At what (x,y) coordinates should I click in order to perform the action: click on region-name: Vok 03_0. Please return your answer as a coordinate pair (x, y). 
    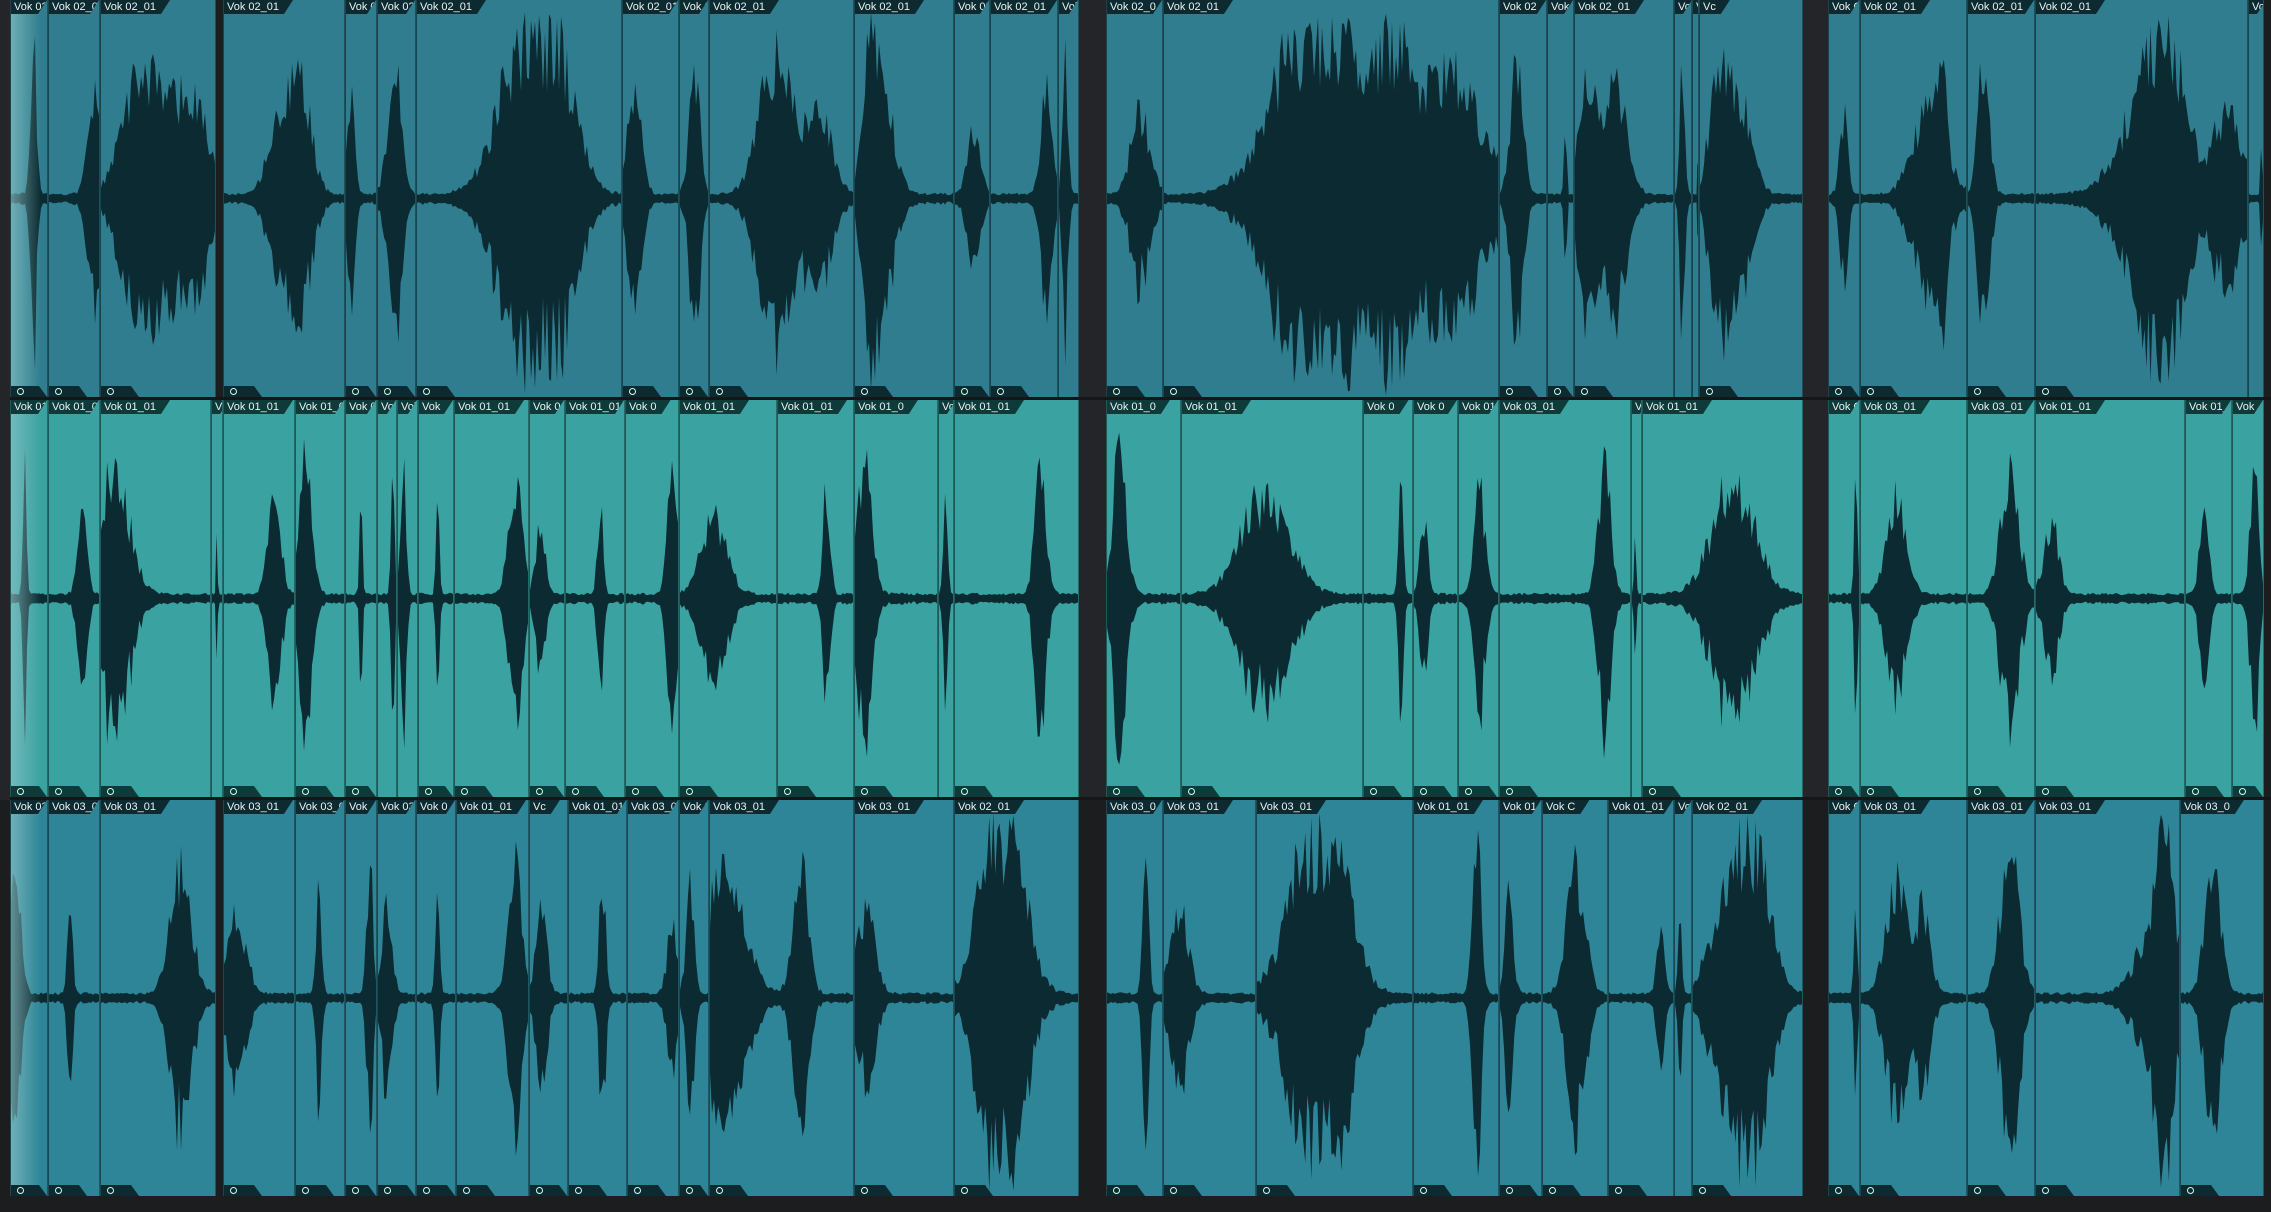
    Looking at the image, I should click on (1134, 807).